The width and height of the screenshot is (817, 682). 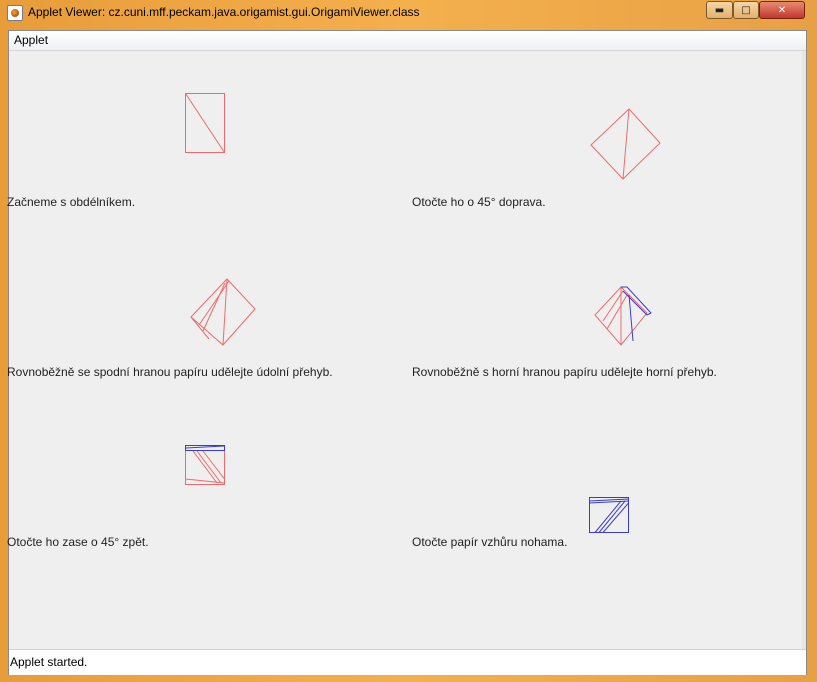 I want to click on minimize-icon: ▬, so click(x=719, y=10).